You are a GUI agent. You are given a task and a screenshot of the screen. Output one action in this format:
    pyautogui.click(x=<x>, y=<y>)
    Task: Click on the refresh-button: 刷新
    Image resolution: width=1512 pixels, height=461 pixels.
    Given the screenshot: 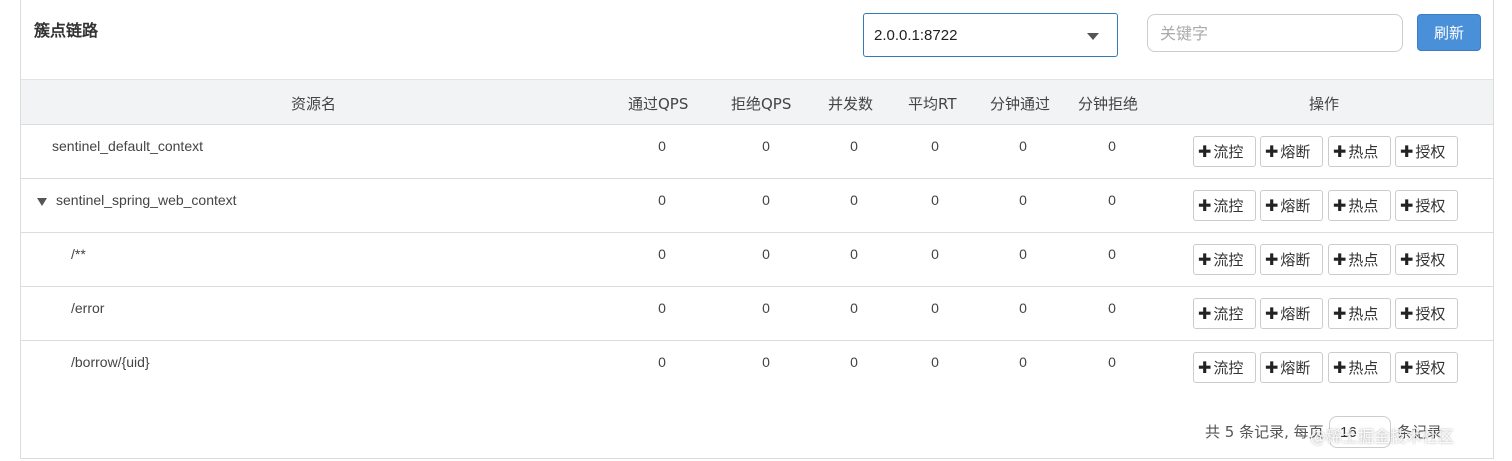 What is the action you would take?
    pyautogui.click(x=1449, y=32)
    